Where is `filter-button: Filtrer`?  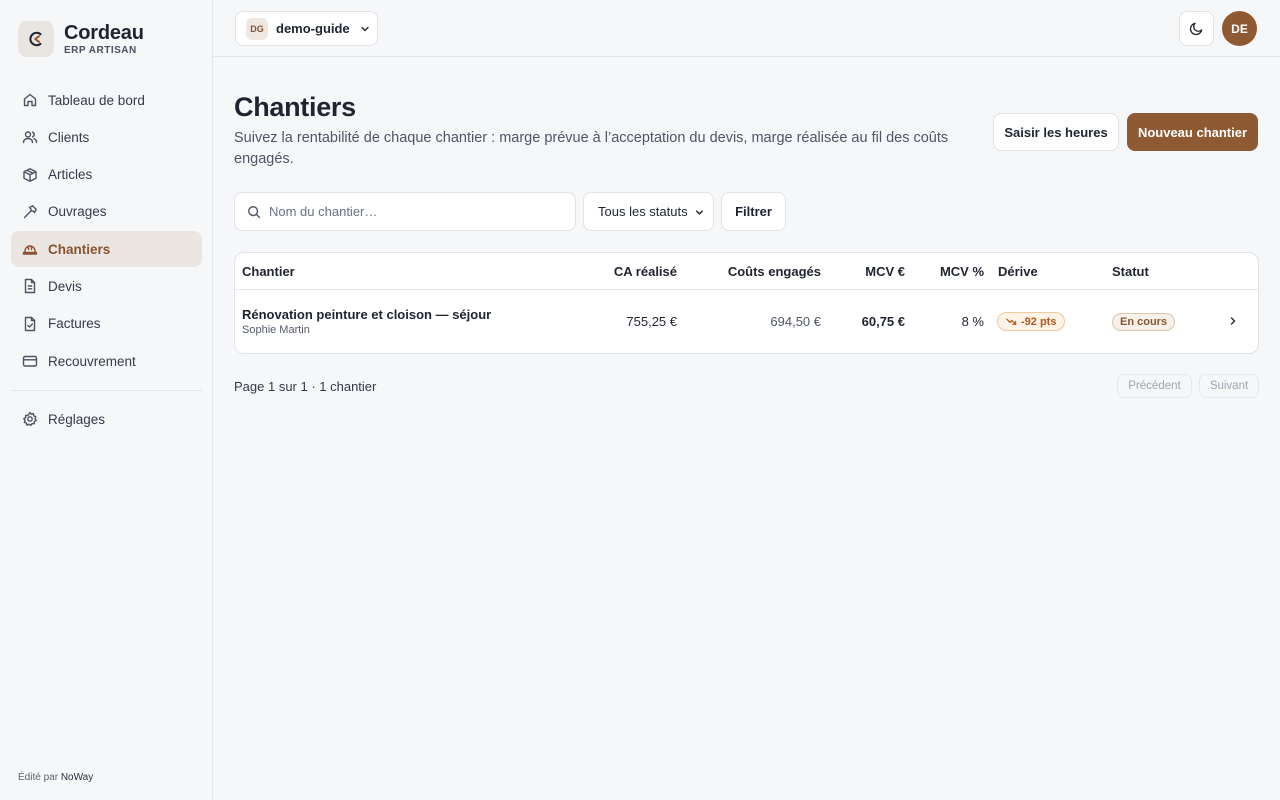 filter-button: Filtrer is located at coordinates (753, 211).